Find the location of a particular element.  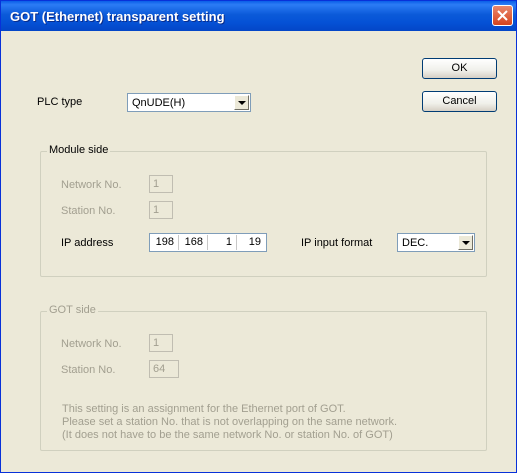

got-station-label: Station No. is located at coordinates (88, 370).